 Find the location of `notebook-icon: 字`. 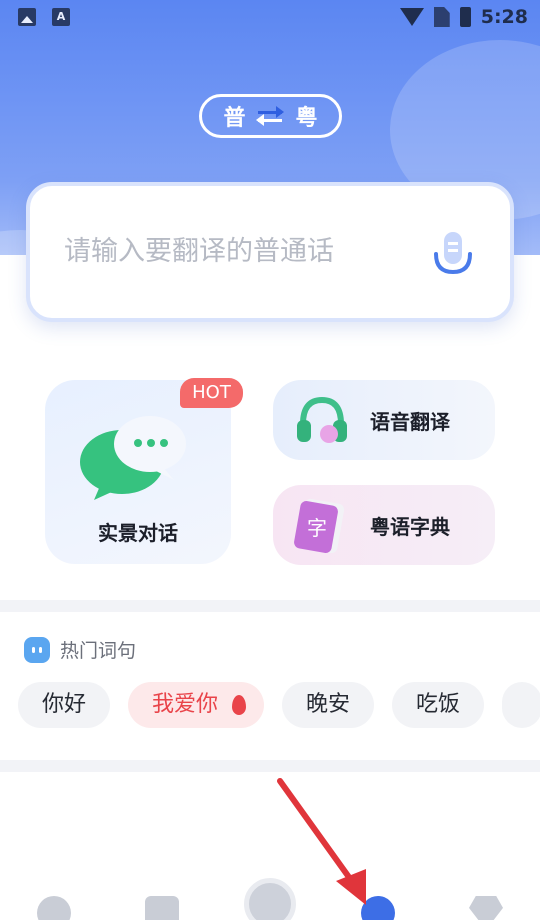

notebook-icon: 字 is located at coordinates (319, 526).